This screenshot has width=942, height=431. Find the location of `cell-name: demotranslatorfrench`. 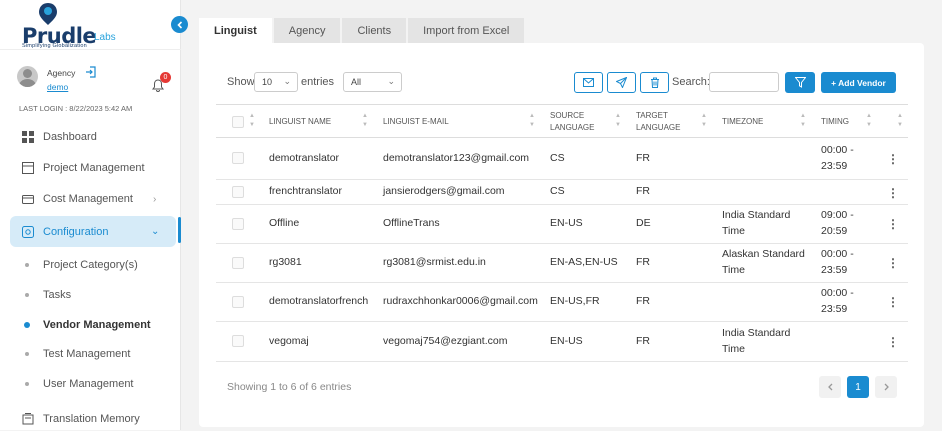

cell-name: demotranslatorfrench is located at coordinates (319, 301).